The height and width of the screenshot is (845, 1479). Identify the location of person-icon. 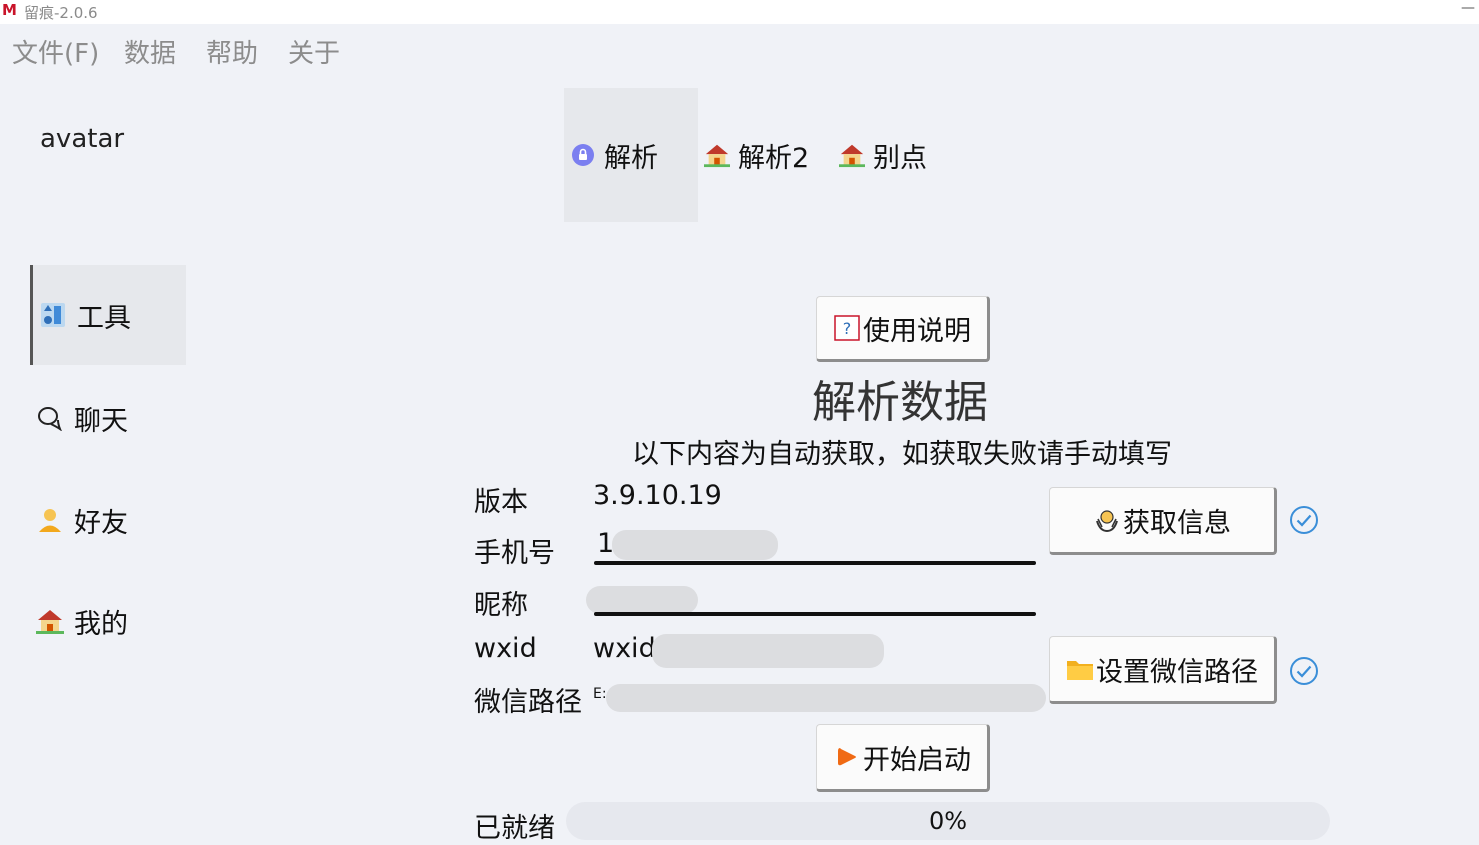
(50, 520).